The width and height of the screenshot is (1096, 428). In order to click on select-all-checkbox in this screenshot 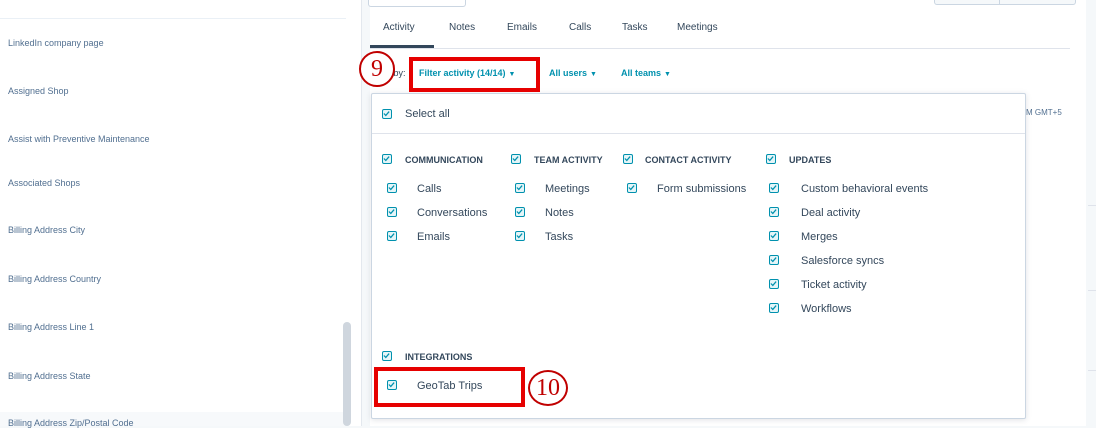, I will do `click(387, 114)`.